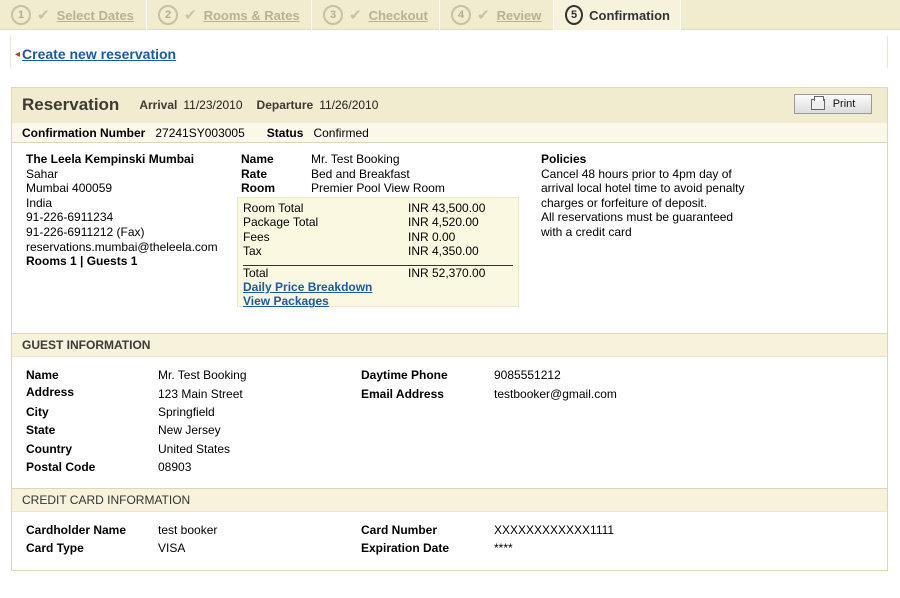 The image size is (900, 598). I want to click on expiration-label: Expiration Date, so click(405, 548).